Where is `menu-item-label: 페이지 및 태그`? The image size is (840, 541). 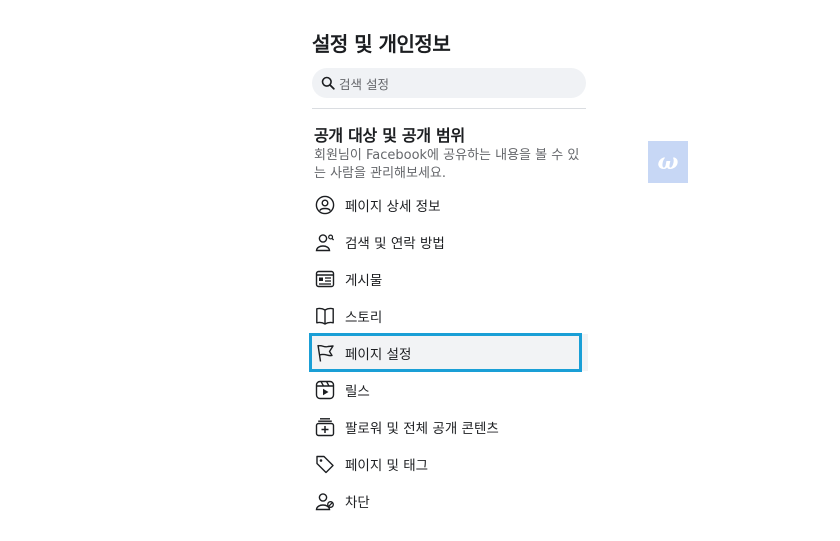
menu-item-label: 페이지 및 태그 is located at coordinates (387, 465).